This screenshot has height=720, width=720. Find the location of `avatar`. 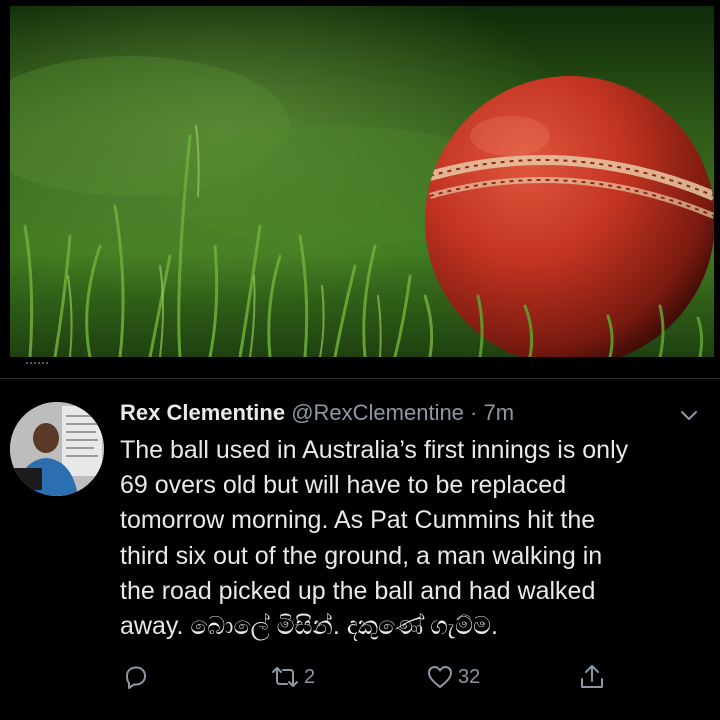

avatar is located at coordinates (57, 449).